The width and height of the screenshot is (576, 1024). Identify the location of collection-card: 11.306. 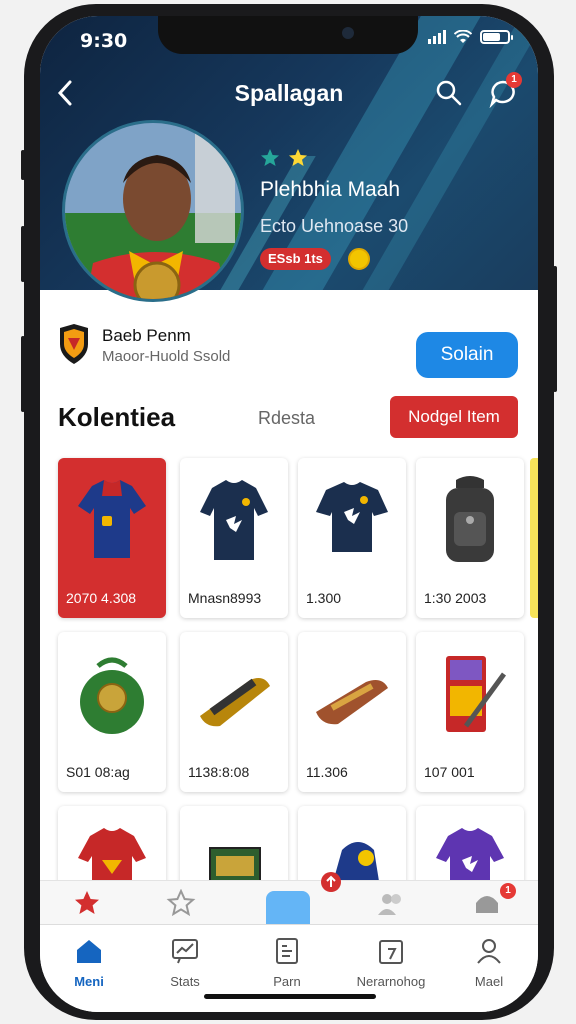
(352, 712).